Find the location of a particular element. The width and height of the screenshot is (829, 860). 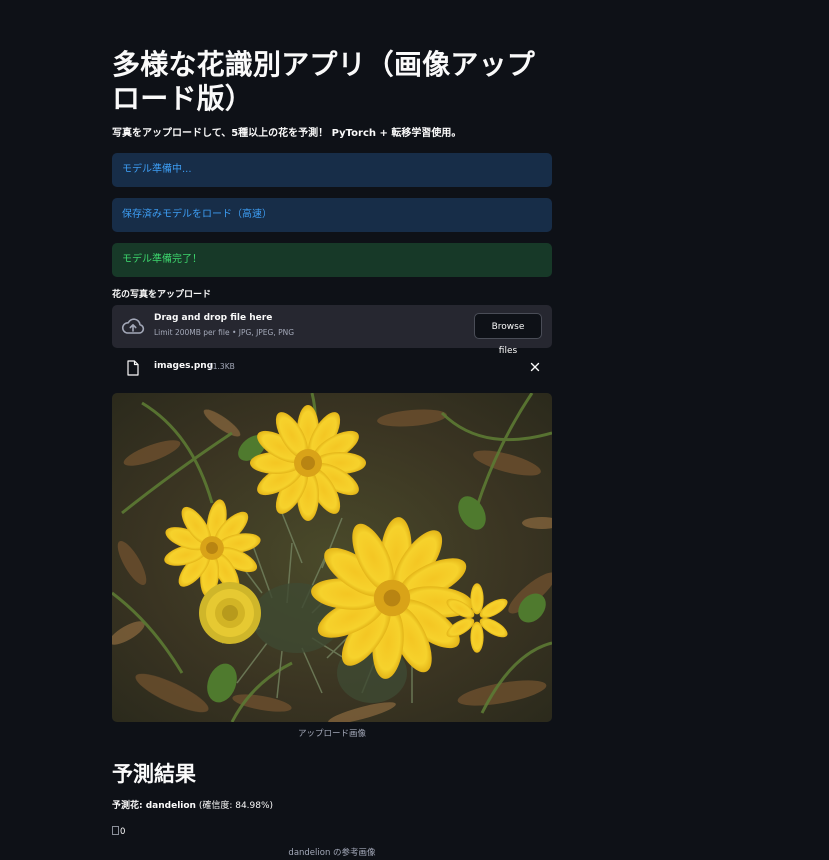

file-name: images.png is located at coordinates (184, 366).